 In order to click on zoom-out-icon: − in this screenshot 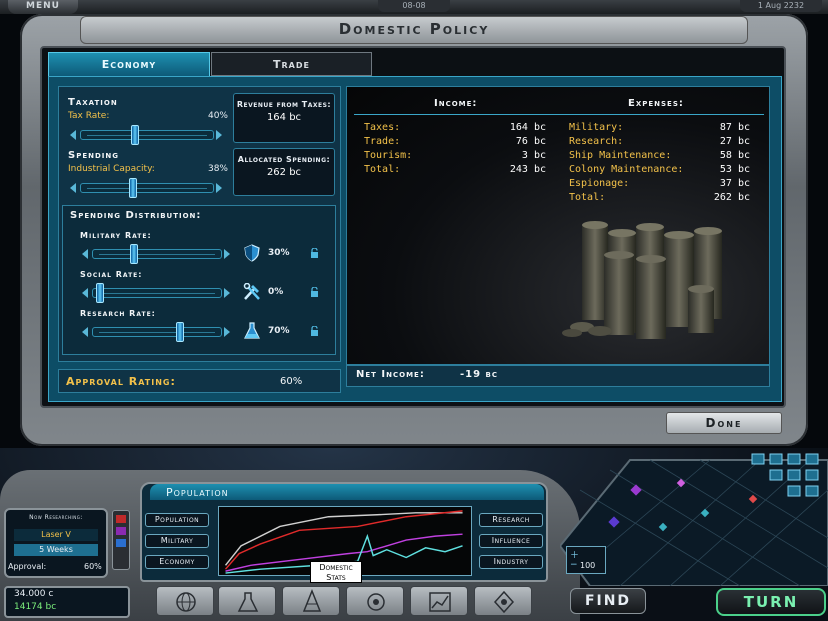, I will do `click(574, 565)`.